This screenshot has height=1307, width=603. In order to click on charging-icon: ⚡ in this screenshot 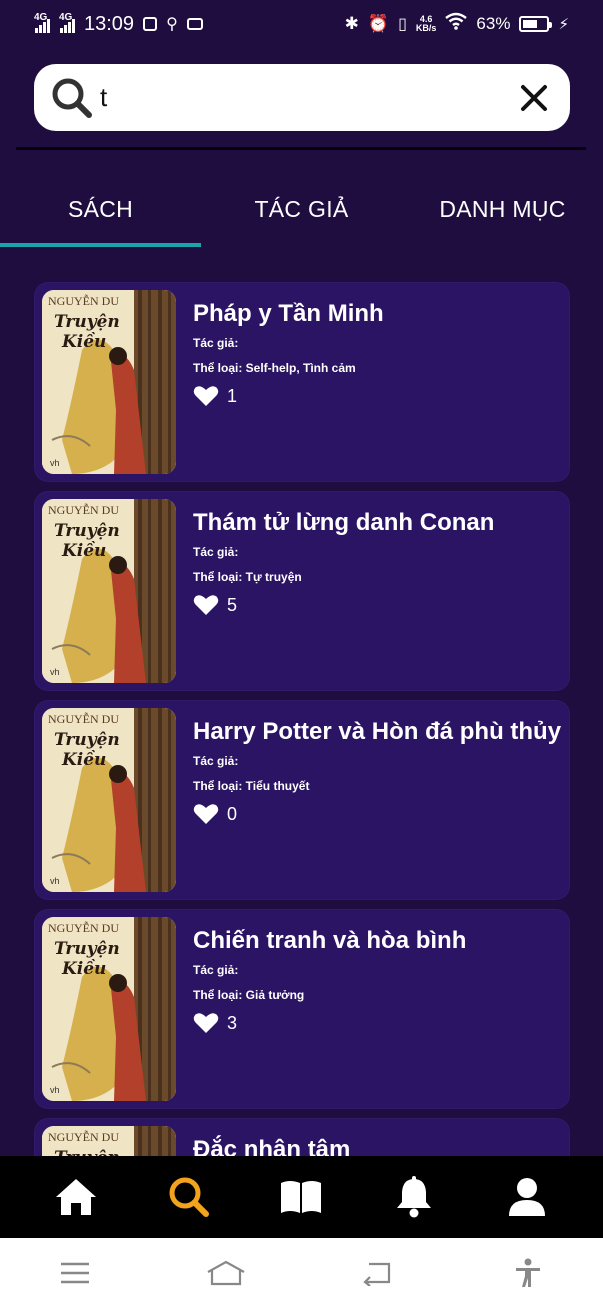, I will do `click(563, 24)`.